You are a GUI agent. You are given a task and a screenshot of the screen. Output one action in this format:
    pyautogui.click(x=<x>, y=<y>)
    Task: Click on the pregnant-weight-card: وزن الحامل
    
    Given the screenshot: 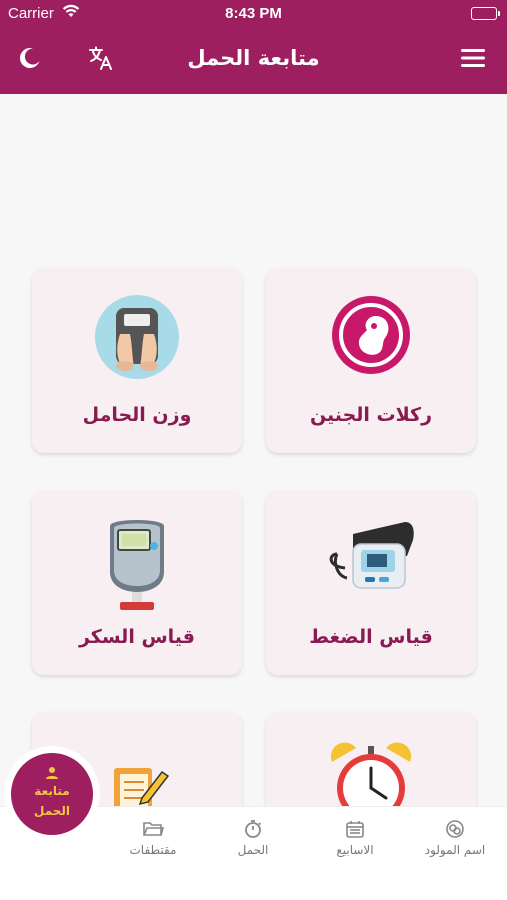 What is the action you would take?
    pyautogui.click(x=137, y=360)
    